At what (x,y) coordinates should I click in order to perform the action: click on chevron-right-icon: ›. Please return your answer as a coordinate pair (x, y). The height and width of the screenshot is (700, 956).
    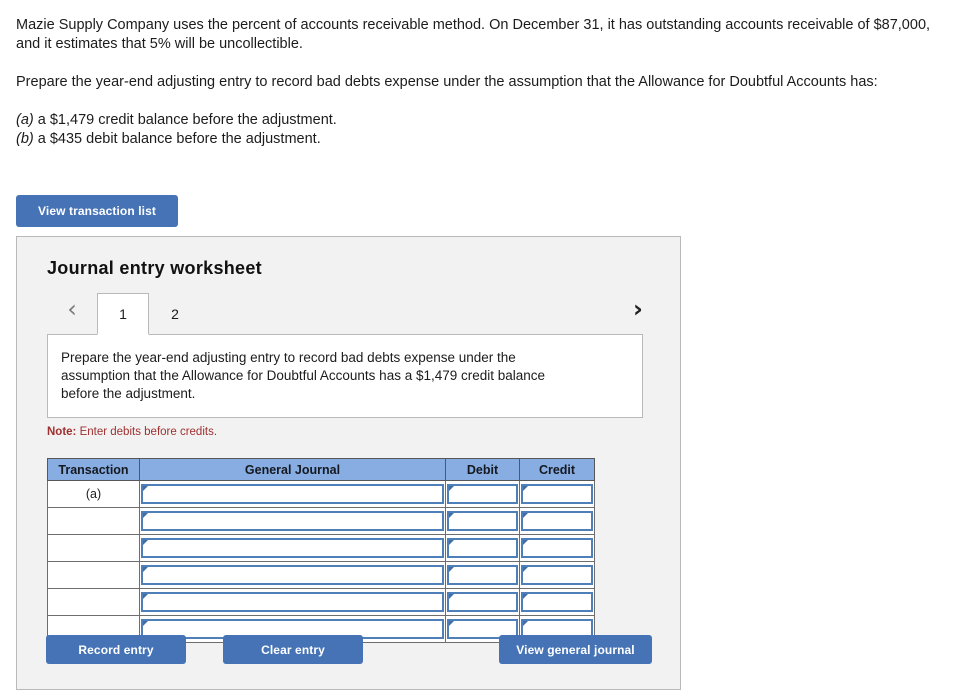
    Looking at the image, I should click on (638, 310).